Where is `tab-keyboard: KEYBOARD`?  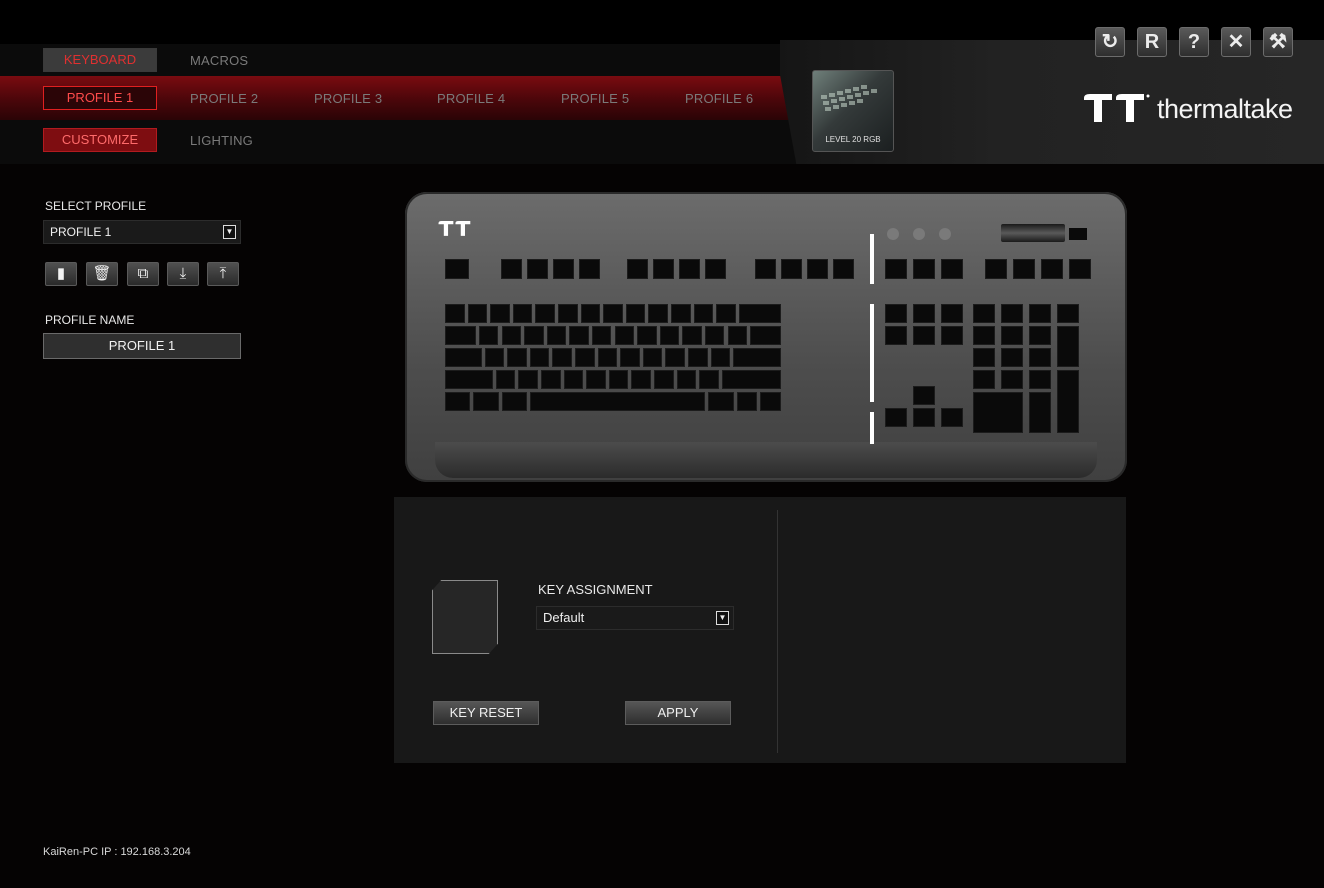 tab-keyboard: KEYBOARD is located at coordinates (100, 60).